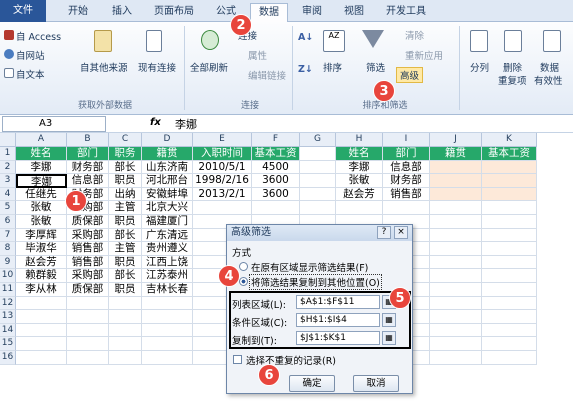 The width and height of the screenshot is (573, 409). I want to click on dialog-close-button: ×, so click(401, 232).